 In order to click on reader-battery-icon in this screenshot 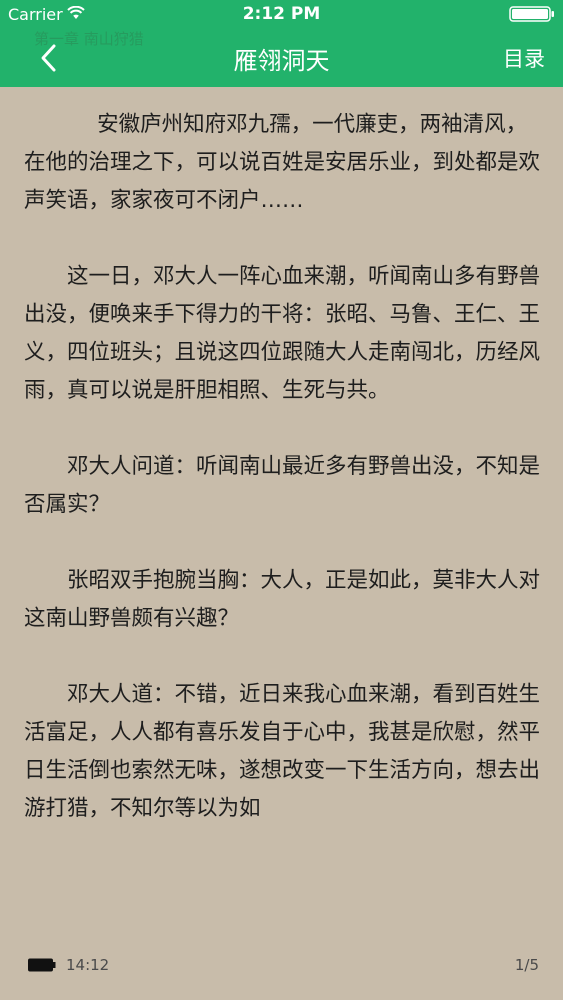, I will do `click(42, 965)`.